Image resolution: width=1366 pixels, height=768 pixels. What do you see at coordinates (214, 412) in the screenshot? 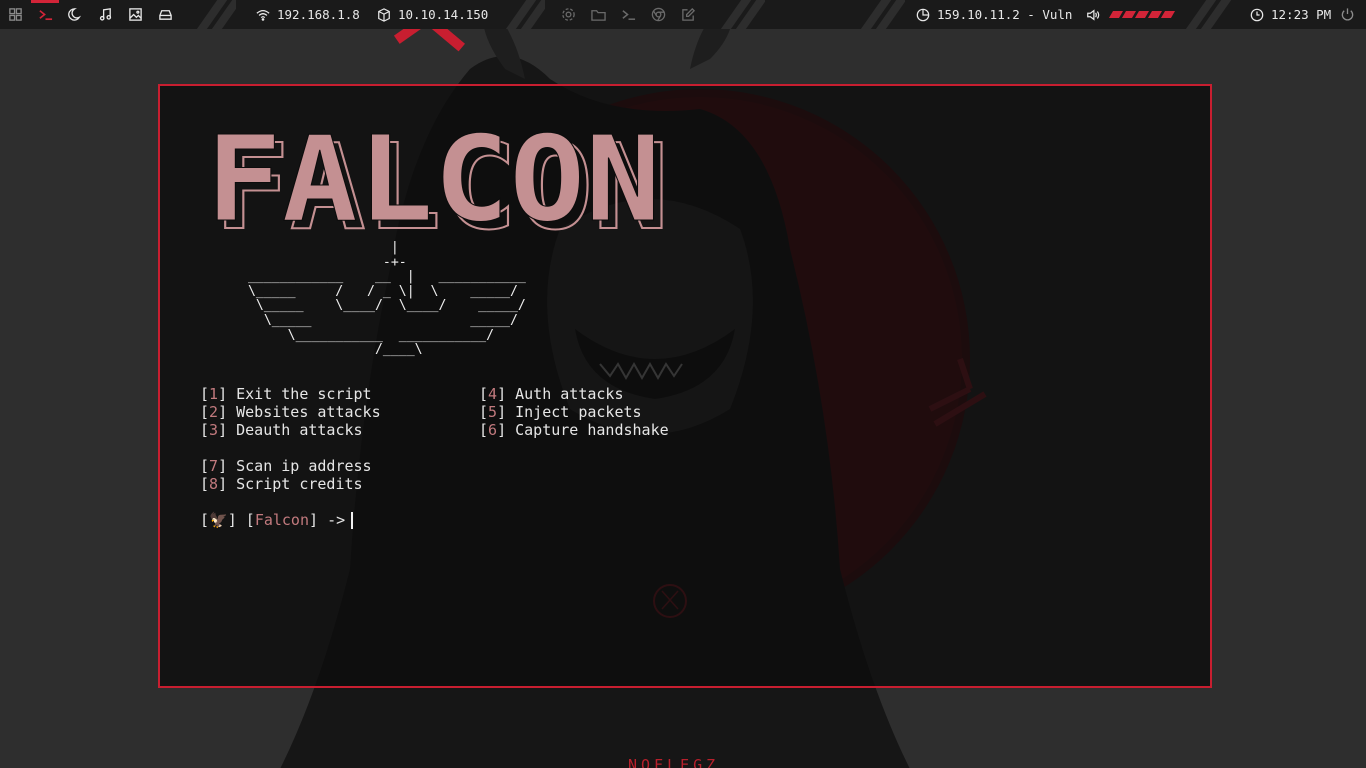
I see `menu-option-number: 2` at bounding box center [214, 412].